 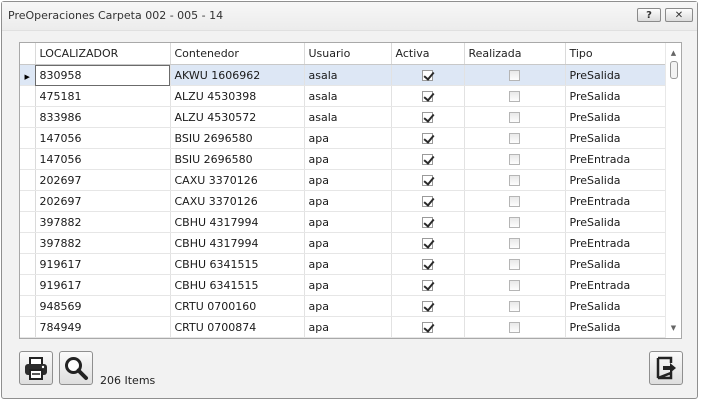 What do you see at coordinates (237, 75) in the screenshot?
I see `cell-contenedor: AKWU 1606962` at bounding box center [237, 75].